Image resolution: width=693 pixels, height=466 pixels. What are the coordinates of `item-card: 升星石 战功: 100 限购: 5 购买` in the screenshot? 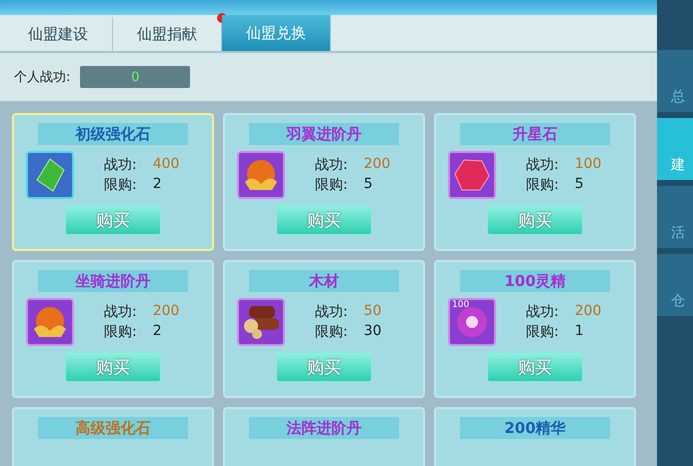 It's located at (535, 182).